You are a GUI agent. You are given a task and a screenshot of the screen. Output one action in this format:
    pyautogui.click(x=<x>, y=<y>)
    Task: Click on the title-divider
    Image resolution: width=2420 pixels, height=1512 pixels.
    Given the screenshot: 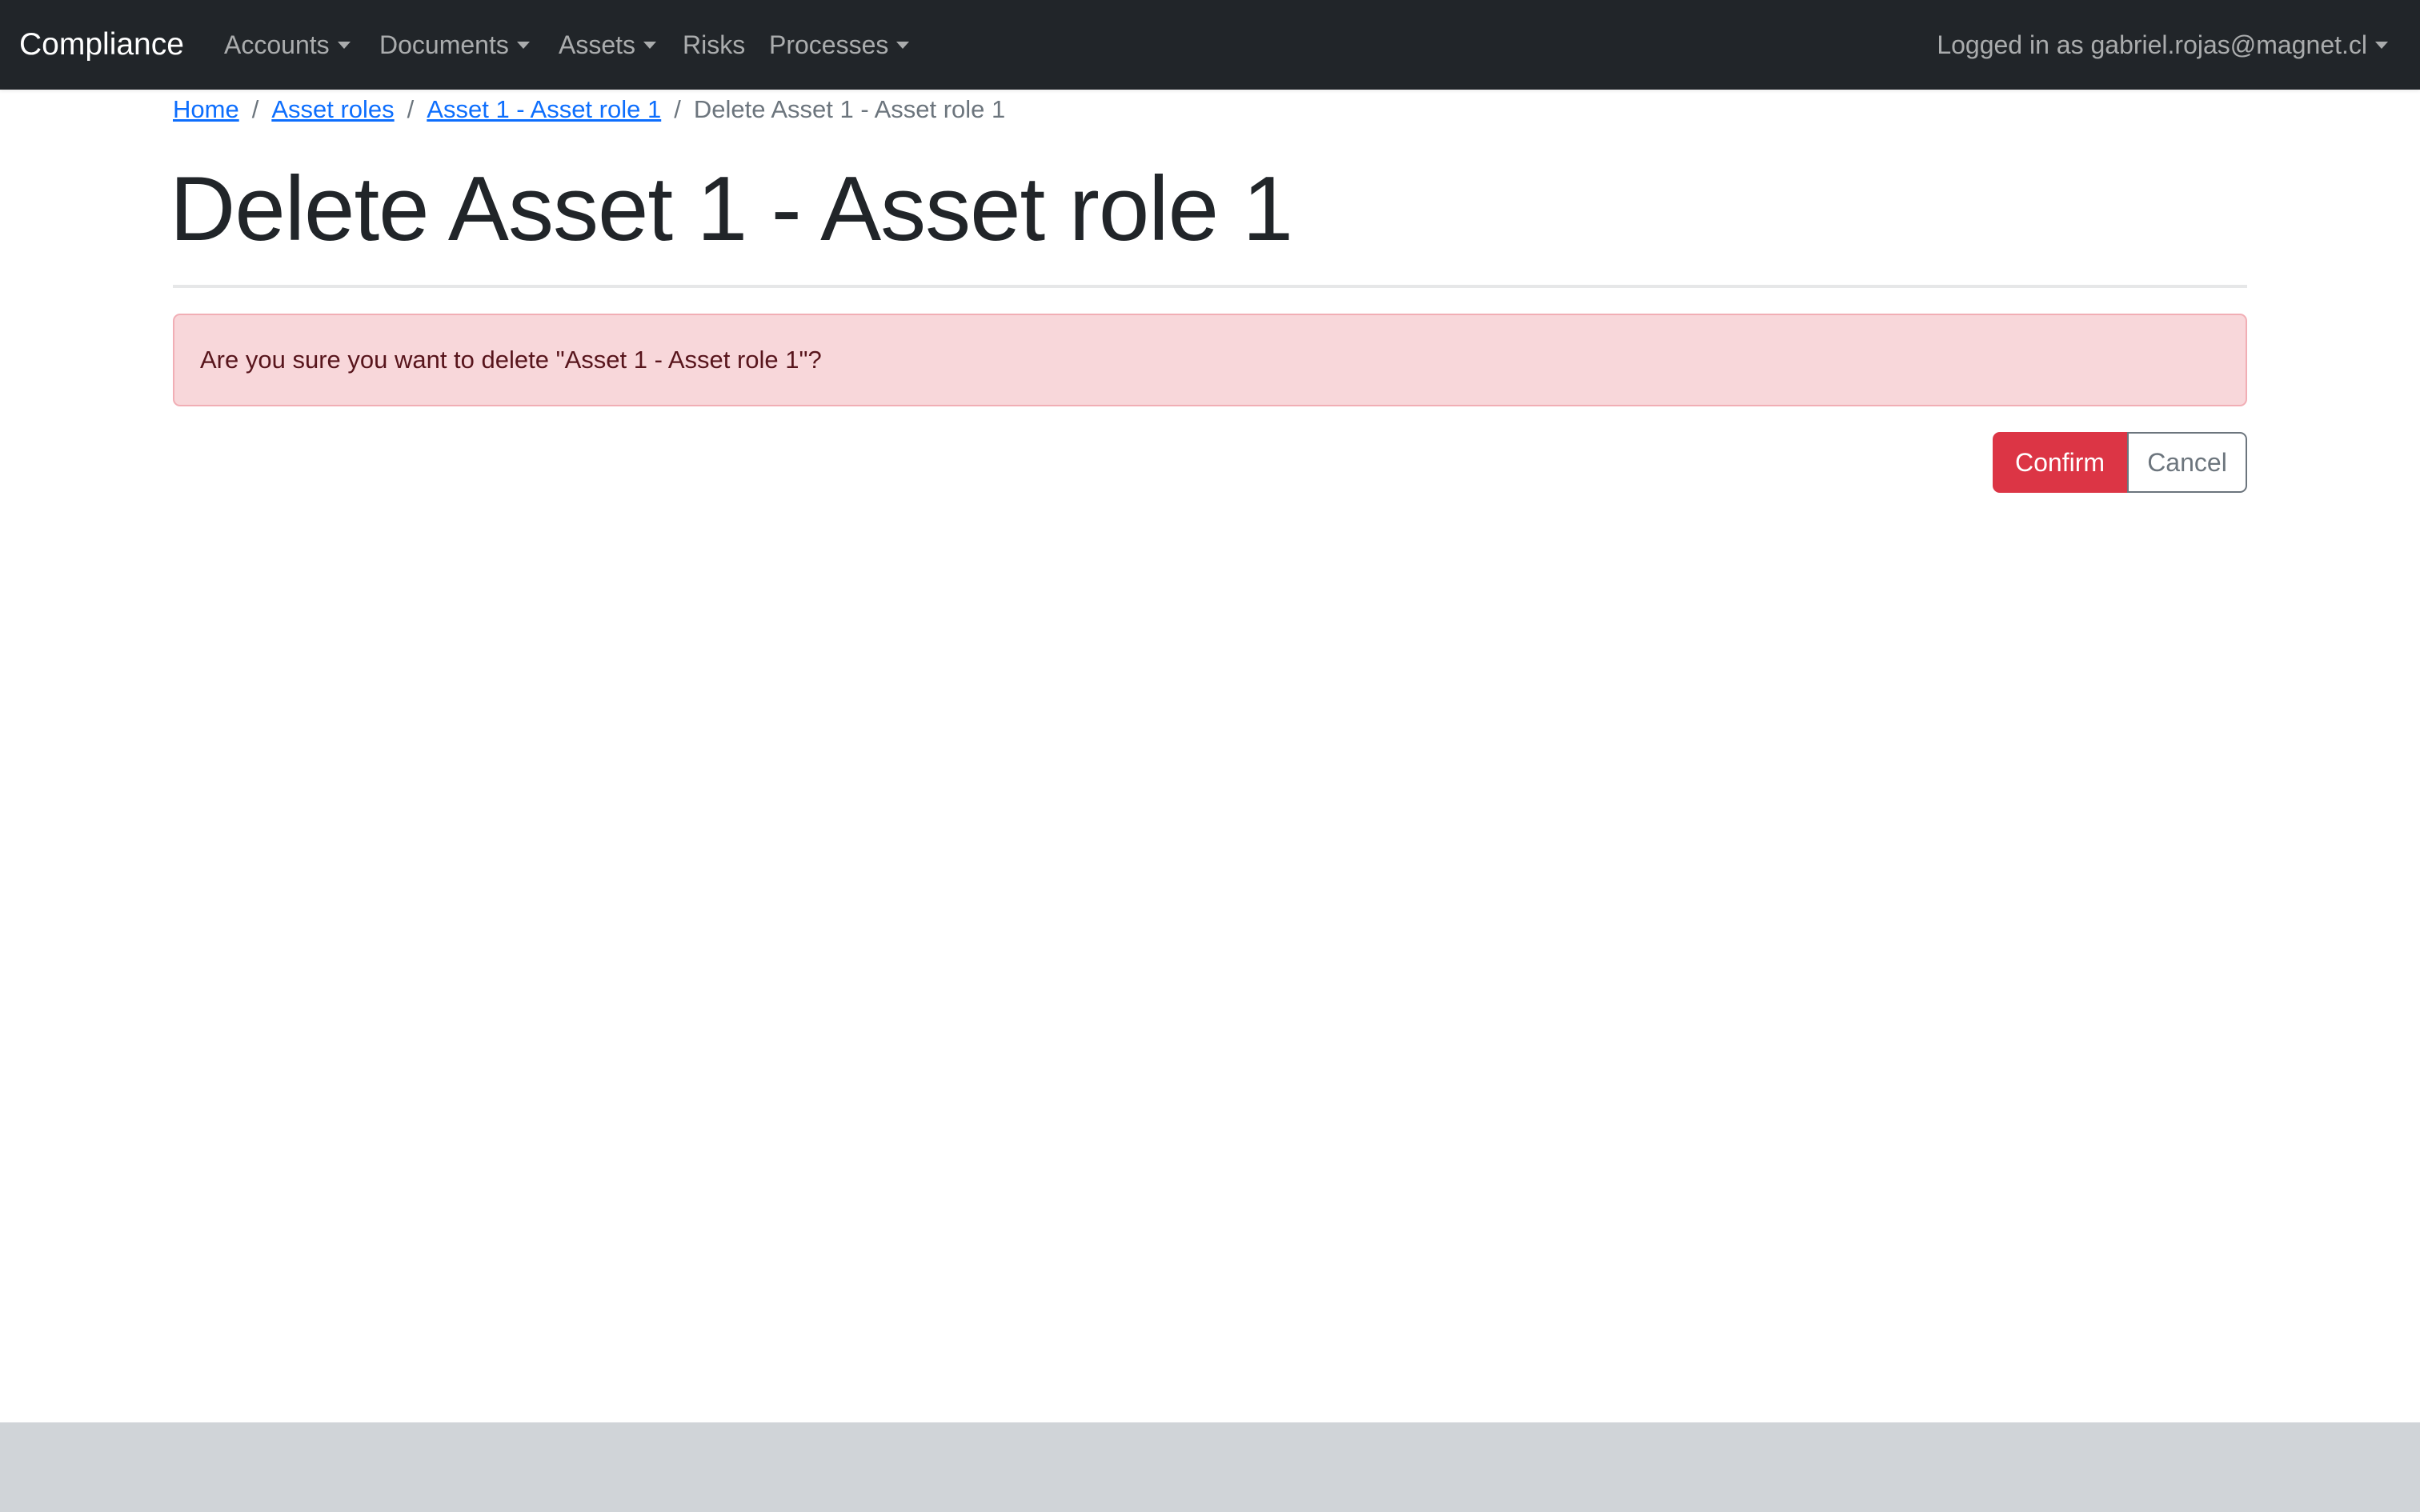 What is the action you would take?
    pyautogui.click(x=1210, y=286)
    